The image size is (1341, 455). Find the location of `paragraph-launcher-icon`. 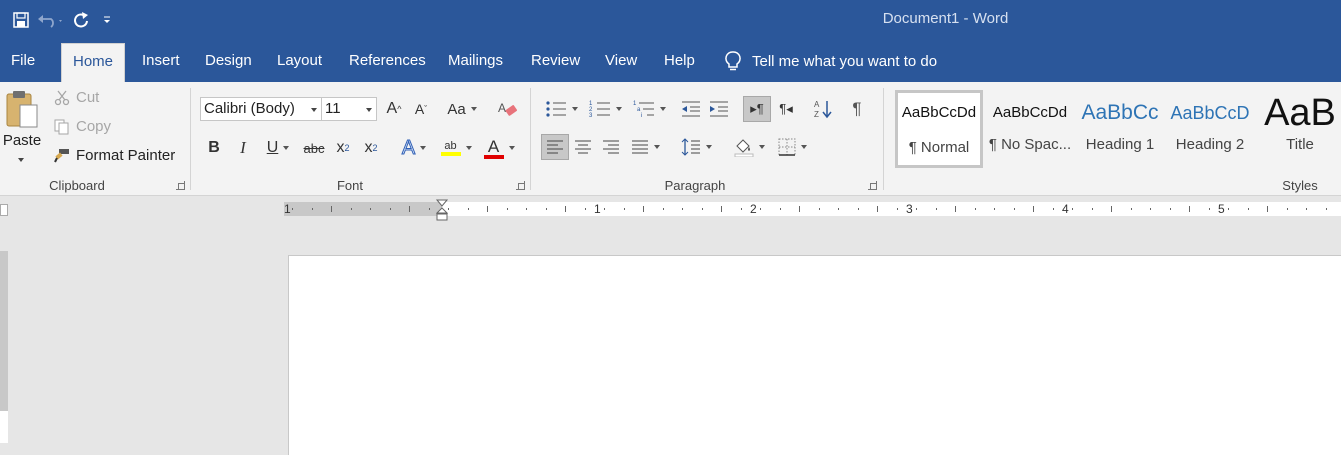

paragraph-launcher-icon is located at coordinates (872, 185).